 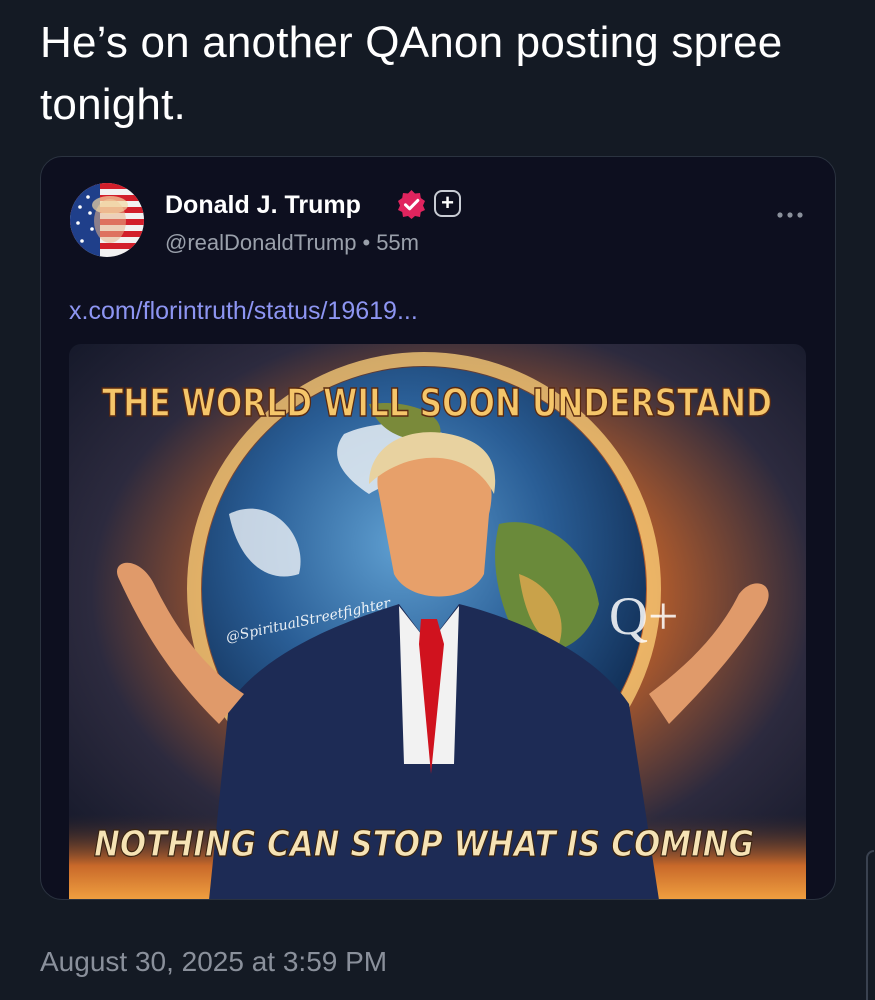 What do you see at coordinates (107, 220) in the screenshot?
I see `avatar` at bounding box center [107, 220].